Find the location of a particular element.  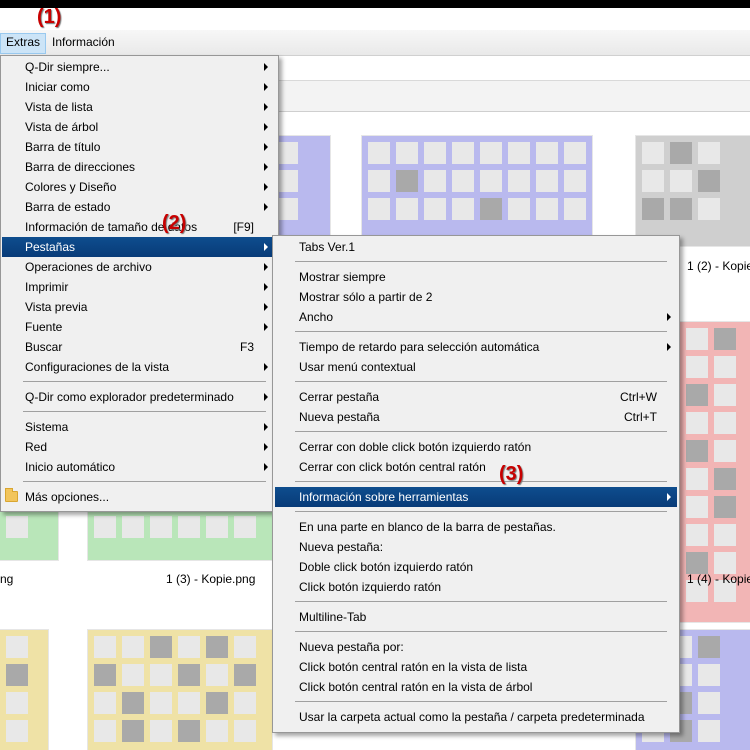

menu-item-barra-de-titulo: Barra de título is located at coordinates (139, 147).